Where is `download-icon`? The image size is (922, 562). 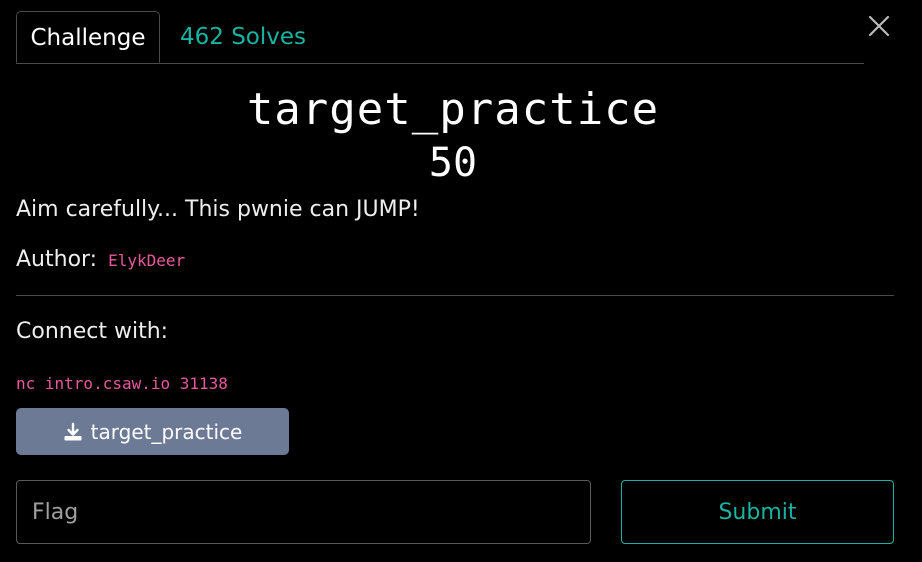
download-icon is located at coordinates (73, 432).